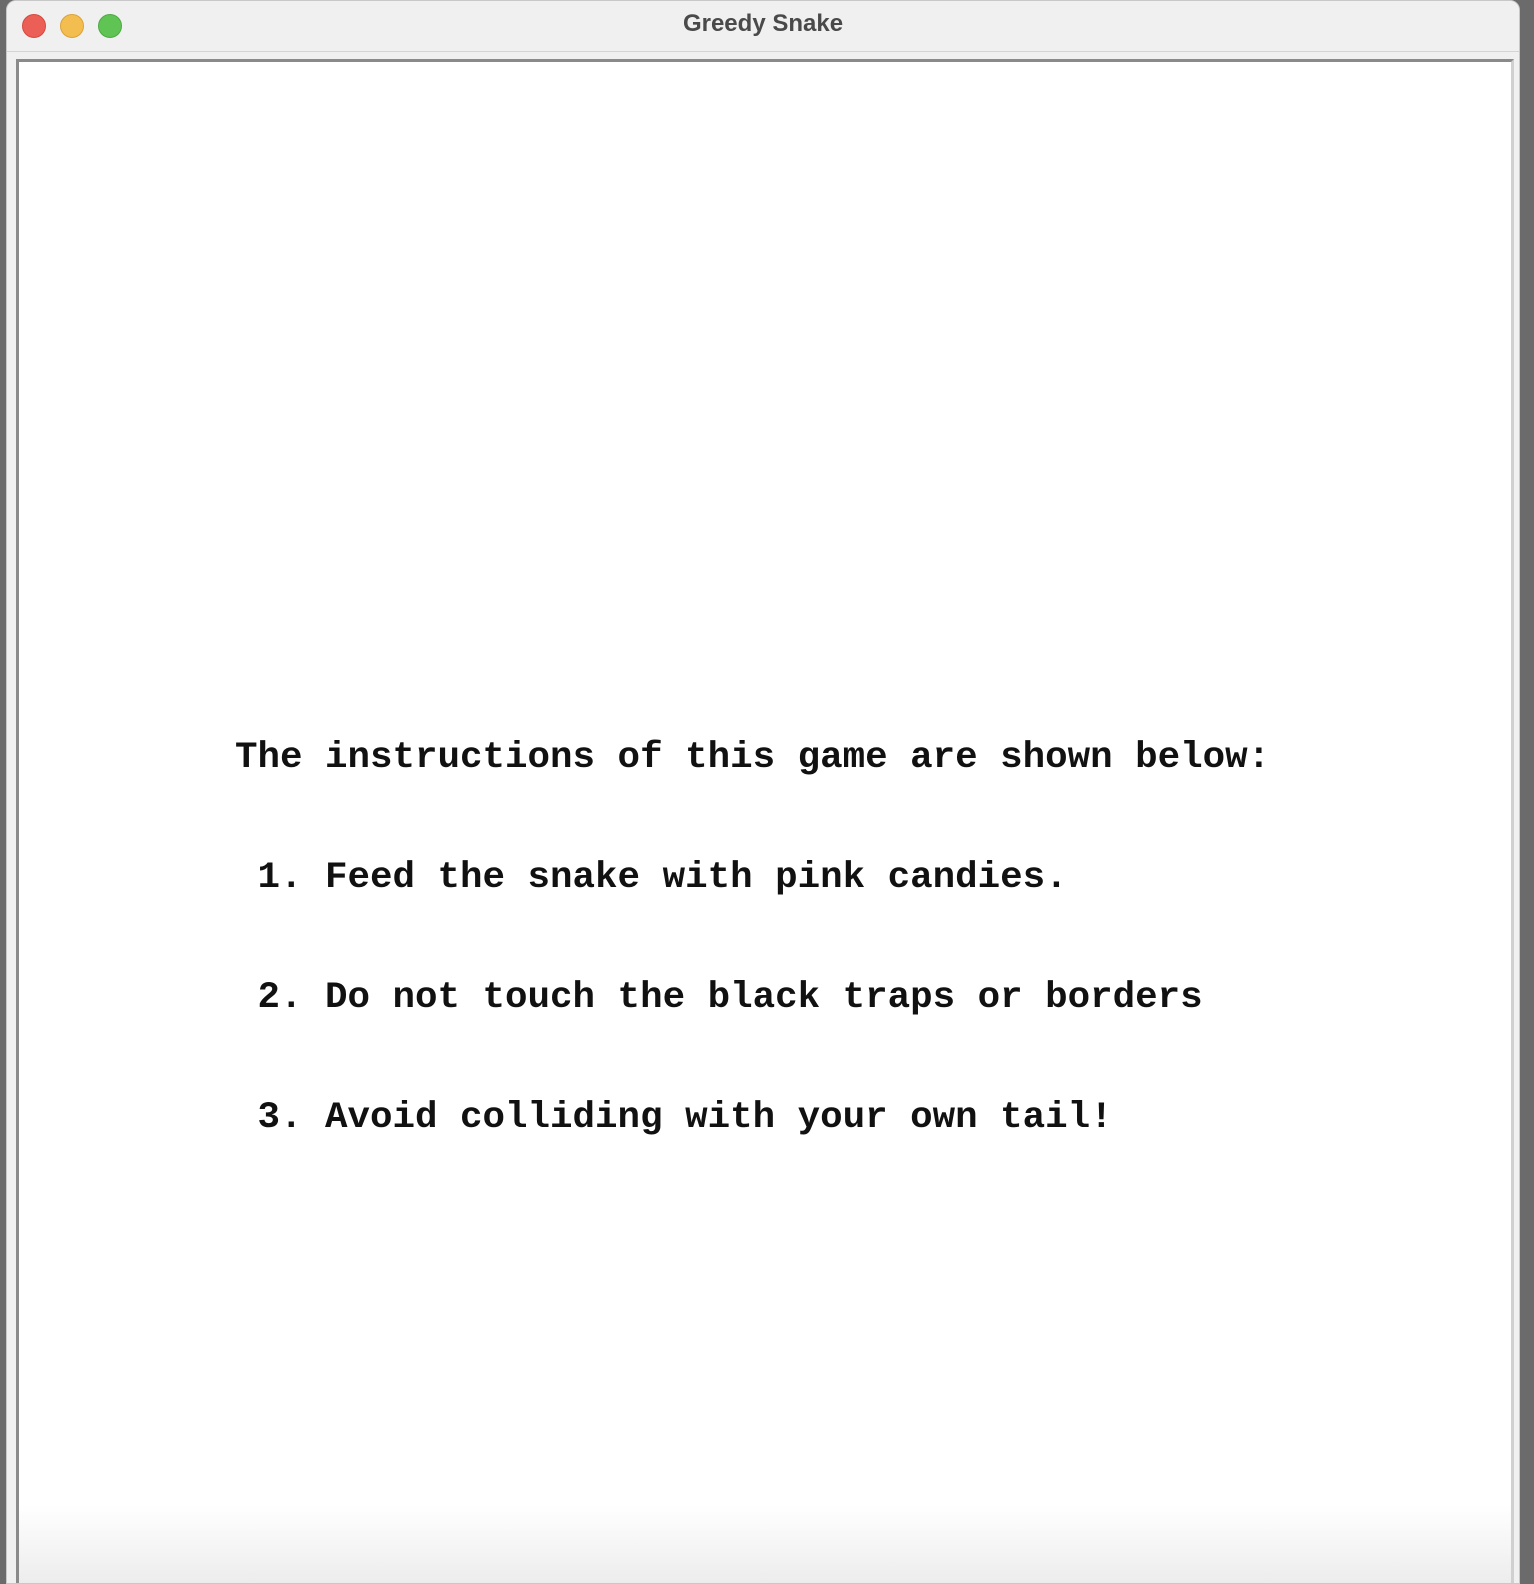  Describe the element at coordinates (674, 1118) in the screenshot. I see `rule-item: 3. Avoid colliding with your own tail!` at that location.